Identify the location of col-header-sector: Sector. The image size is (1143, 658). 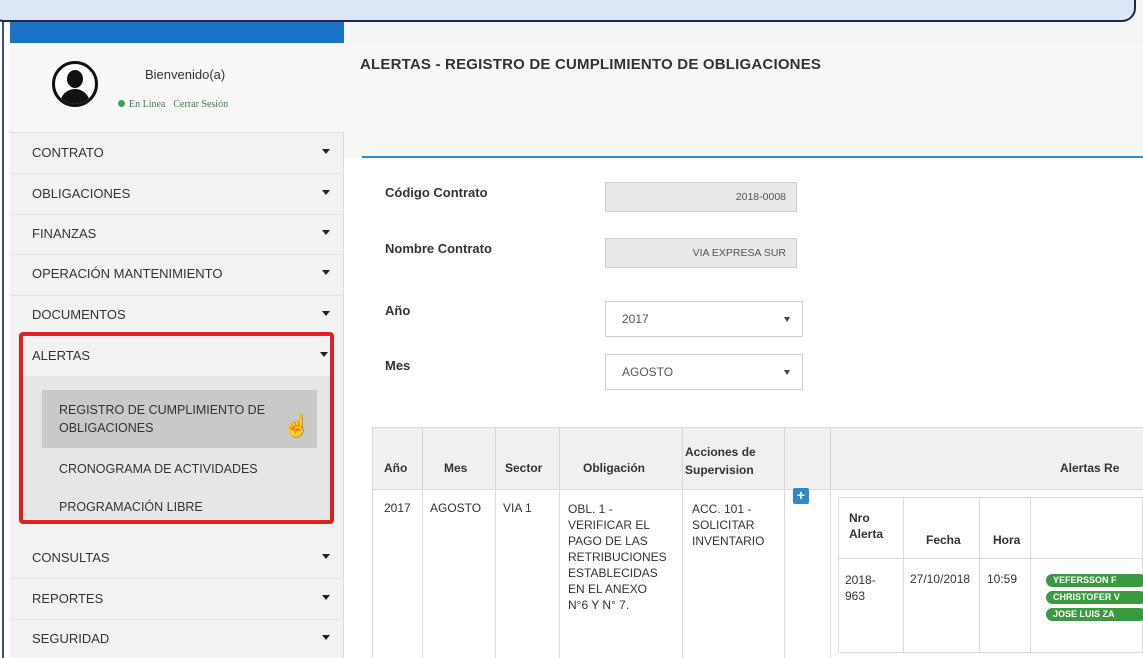
(524, 468).